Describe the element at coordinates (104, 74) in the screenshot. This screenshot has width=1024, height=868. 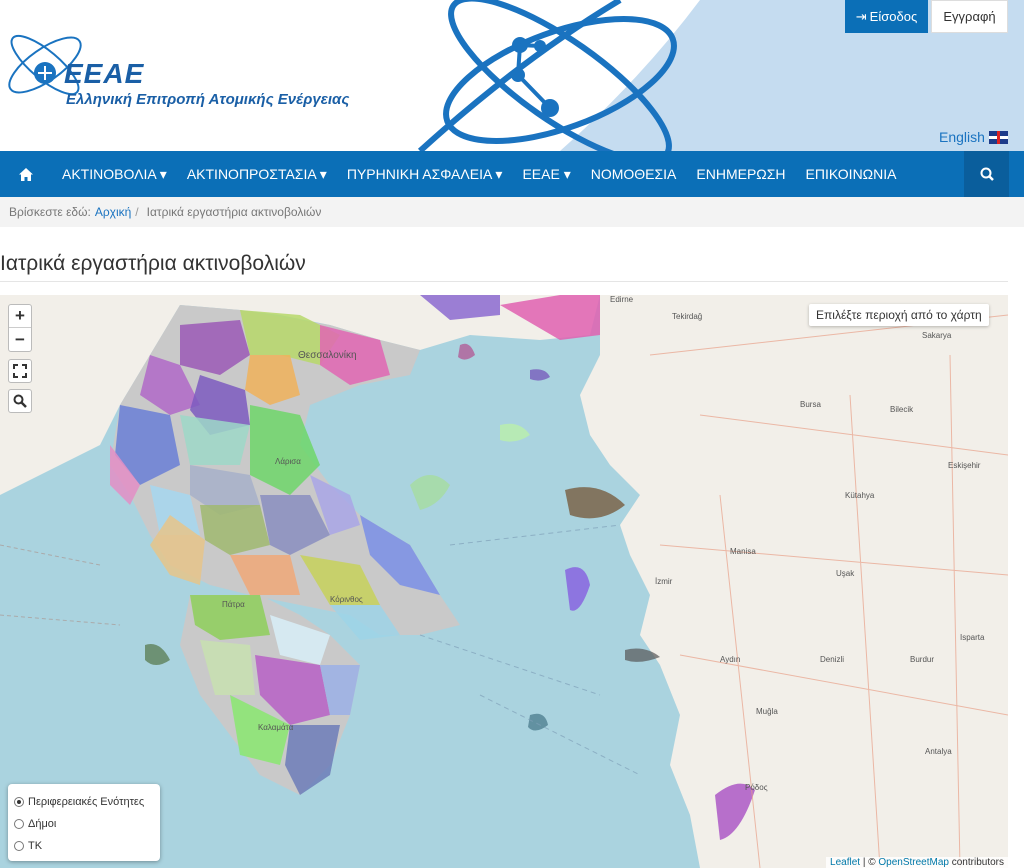
I see `logo-title: ΕΕΑΕ` at that location.